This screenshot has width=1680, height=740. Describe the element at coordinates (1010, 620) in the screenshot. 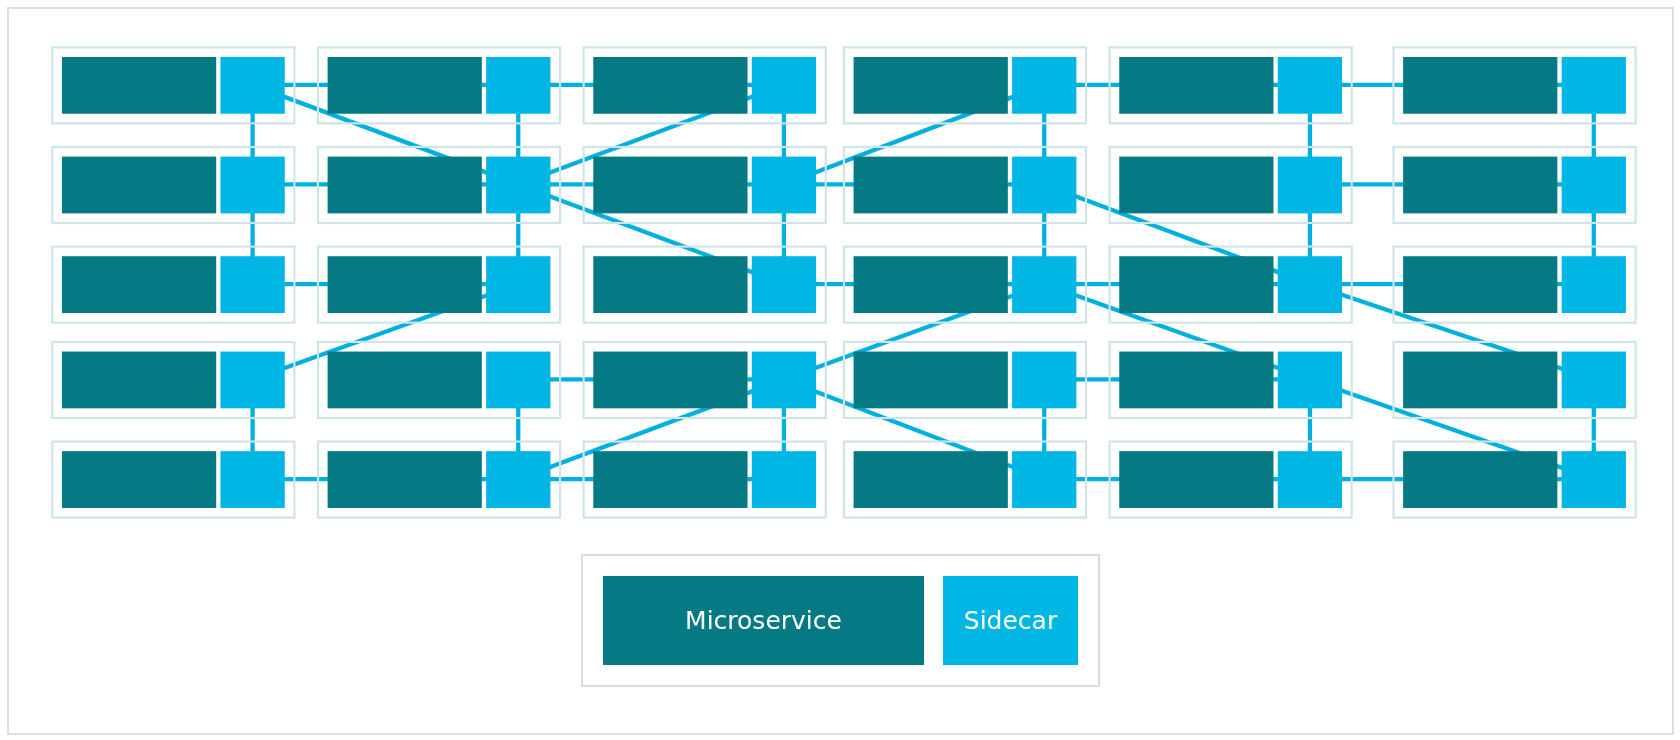

I see `legend-sidecar-key: Sidecar` at that location.